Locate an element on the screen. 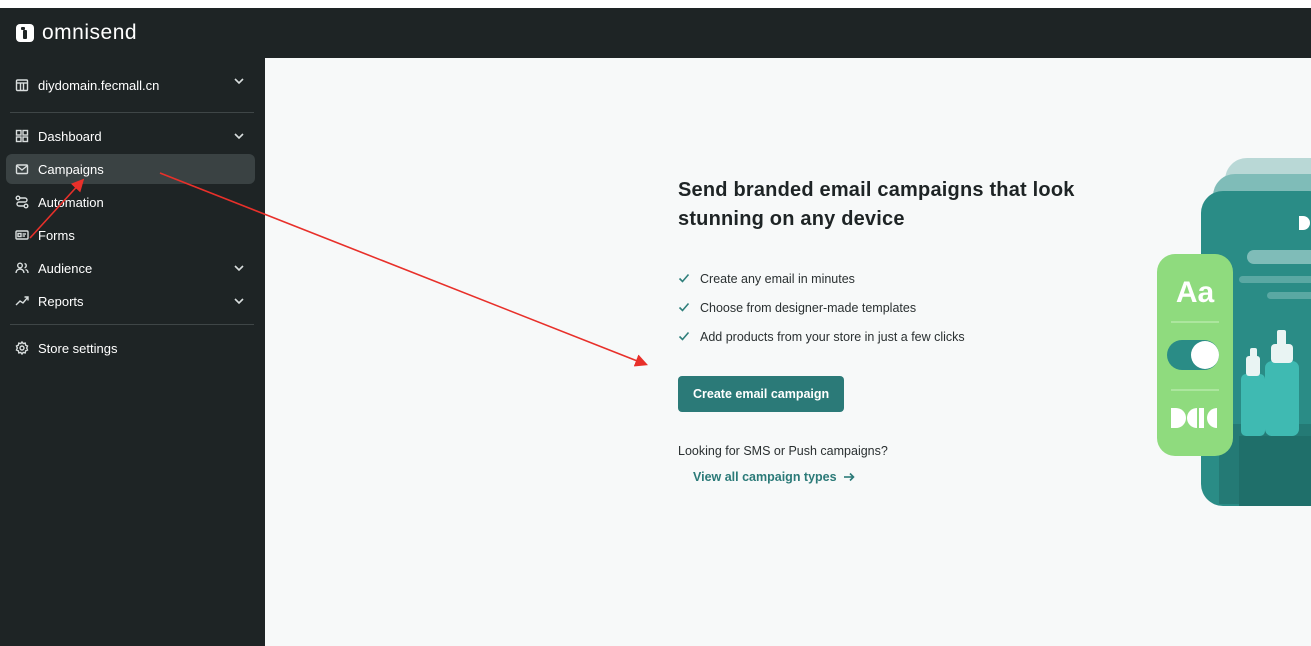 The height and width of the screenshot is (646, 1311). store-selector: diydomain.fecmall.cn is located at coordinates (130, 85).